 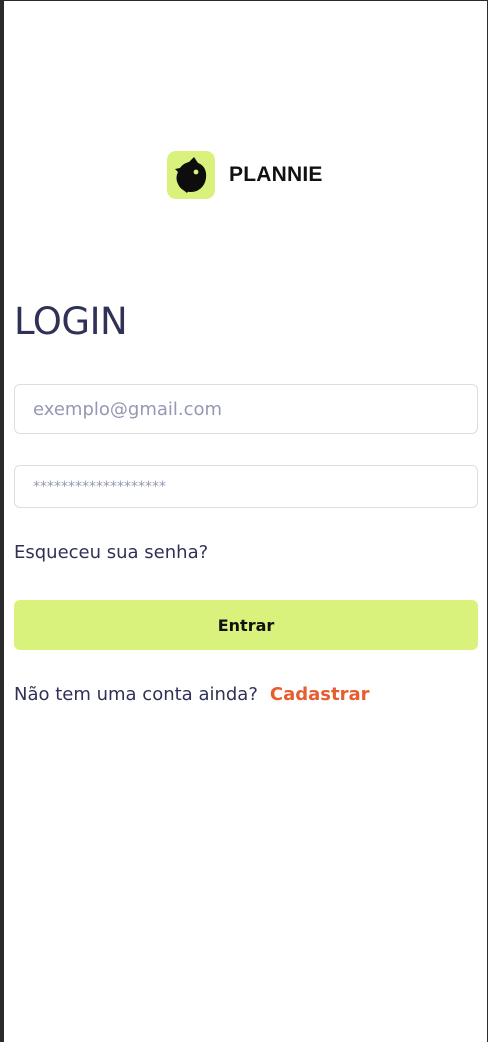 I want to click on brand-name: PLANNIE, so click(x=276, y=174).